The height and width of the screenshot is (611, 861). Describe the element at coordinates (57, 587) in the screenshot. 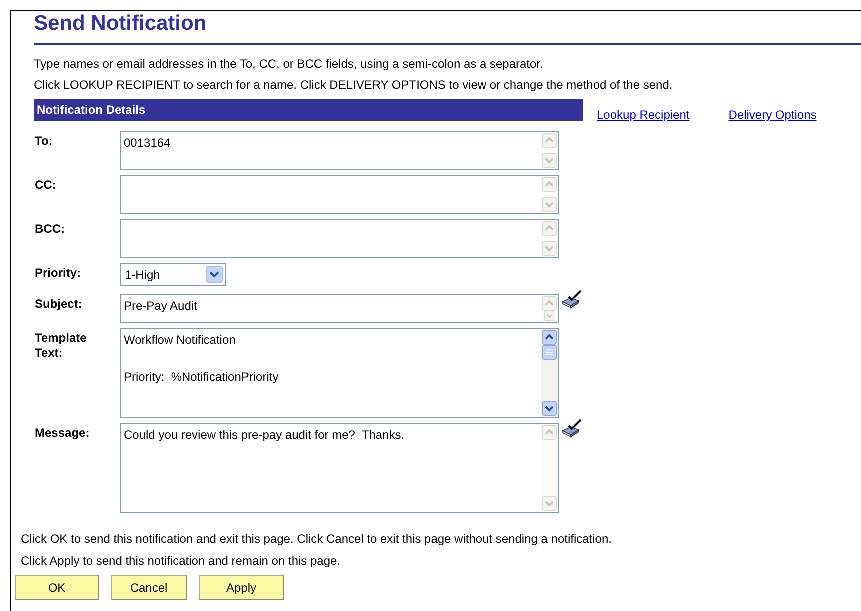

I see `action-button: OK` at that location.